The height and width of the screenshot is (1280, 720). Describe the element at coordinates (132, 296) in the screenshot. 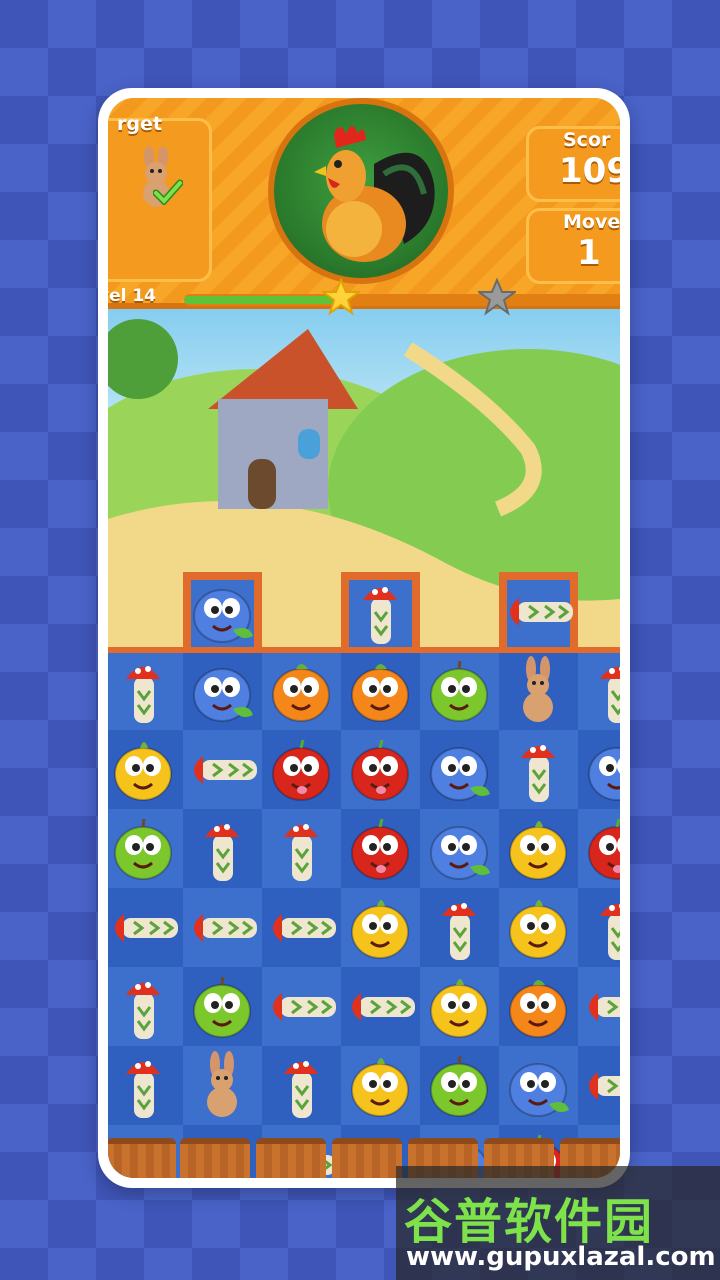

I see `level-label: vel 14` at that location.